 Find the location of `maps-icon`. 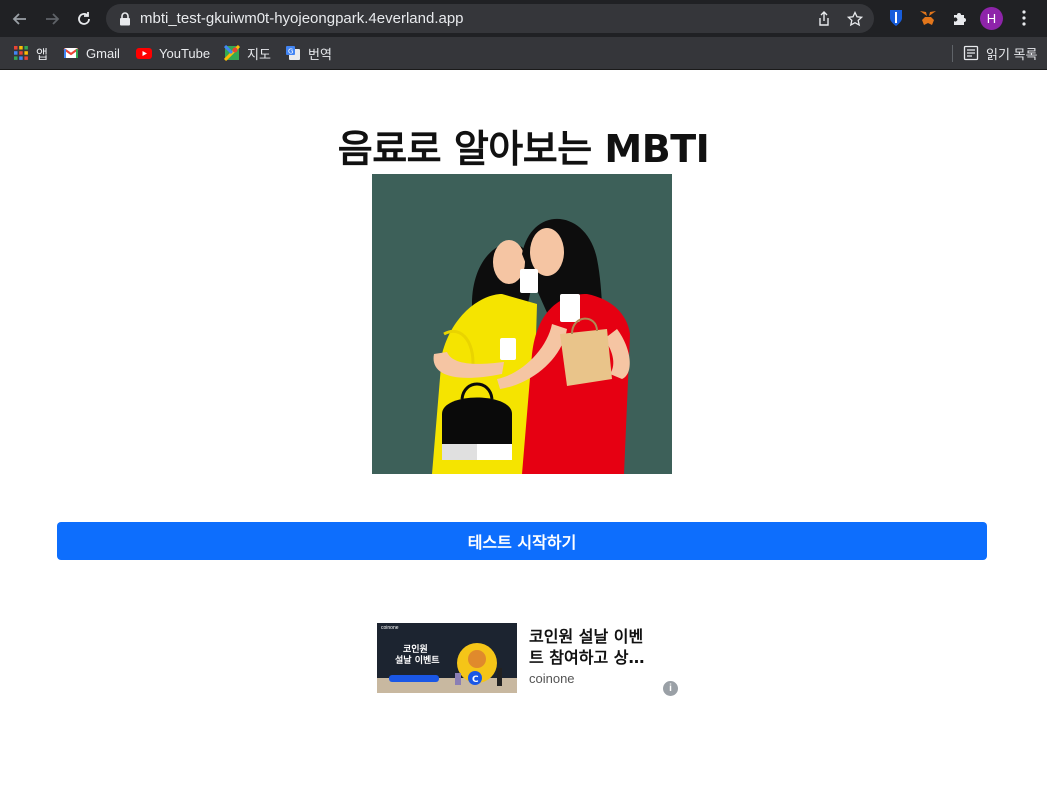

maps-icon is located at coordinates (232, 53).